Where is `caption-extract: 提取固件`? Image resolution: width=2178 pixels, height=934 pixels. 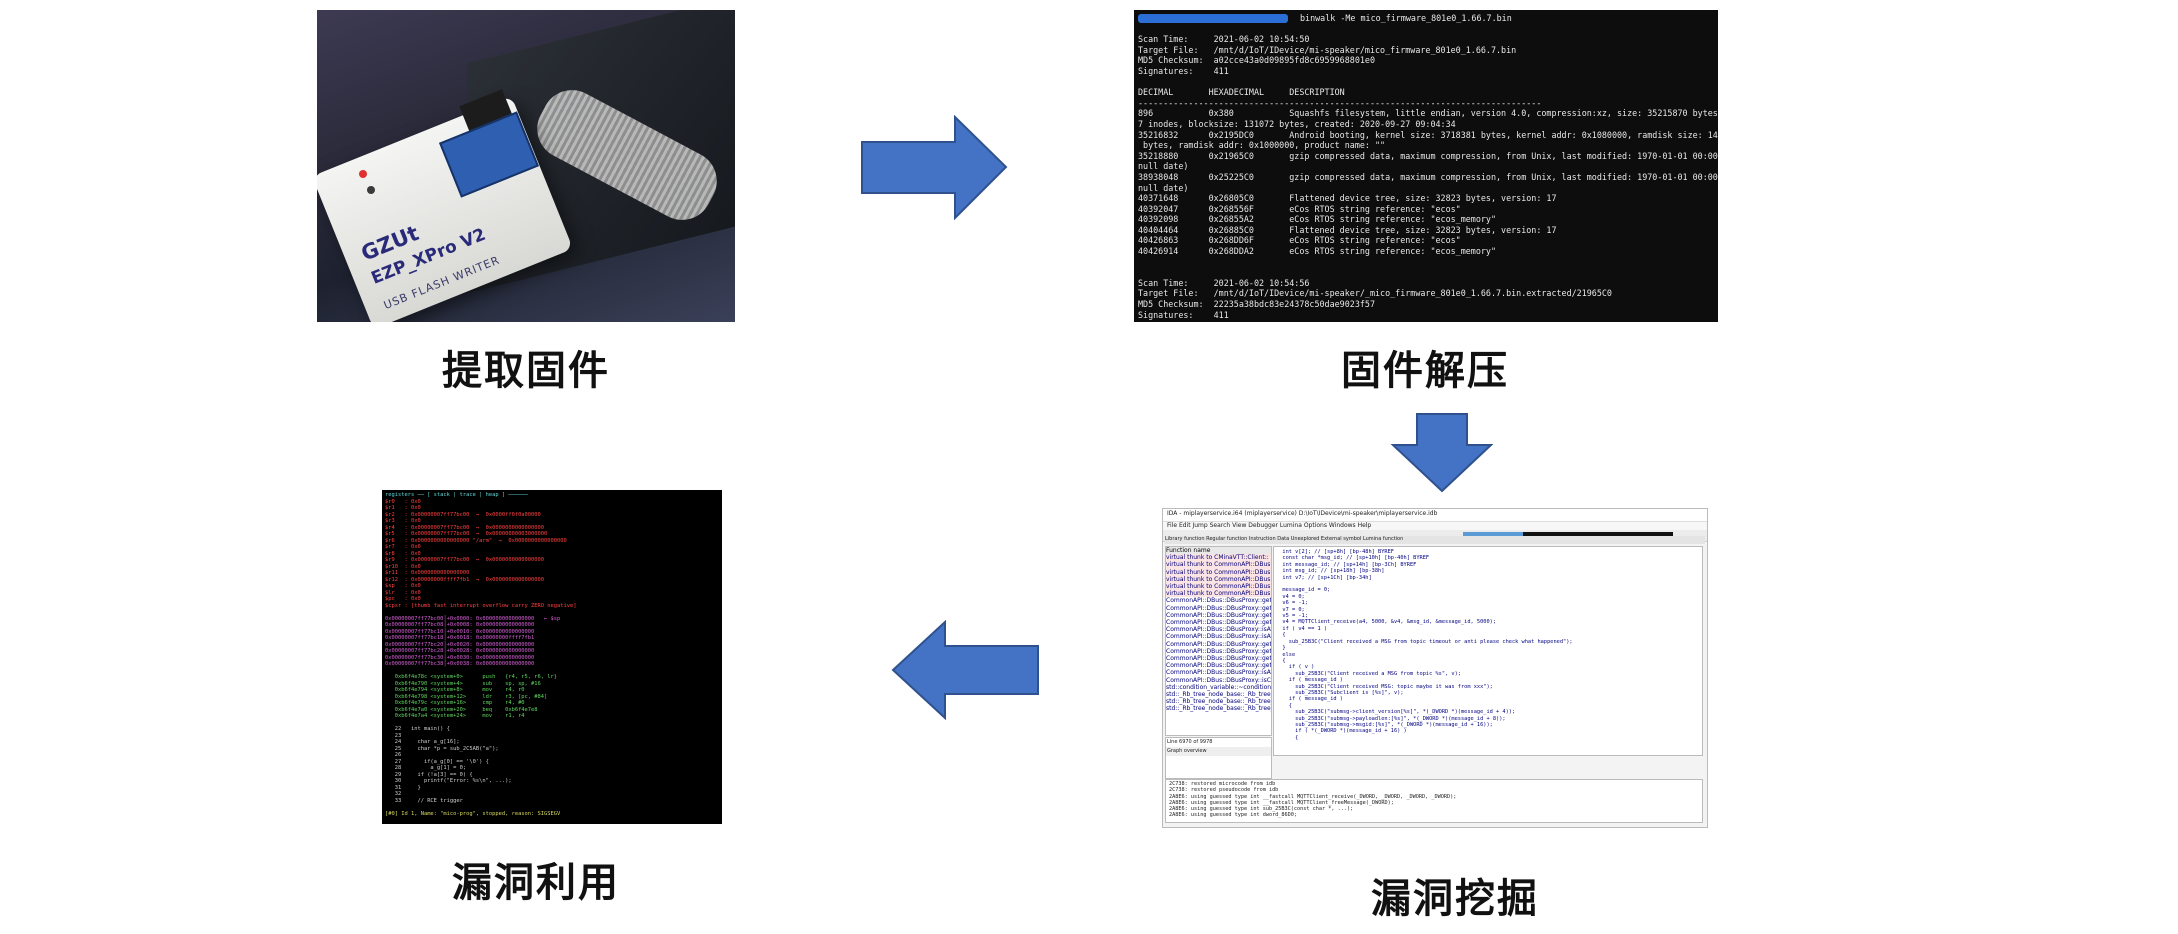
caption-extract: 提取固件 is located at coordinates (526, 371).